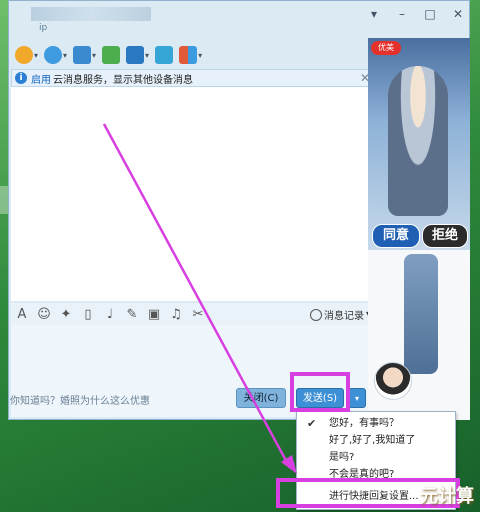  What do you see at coordinates (123, 80) in the screenshot?
I see `notice-text: 云消息服务，显示其他设备消息` at bounding box center [123, 80].